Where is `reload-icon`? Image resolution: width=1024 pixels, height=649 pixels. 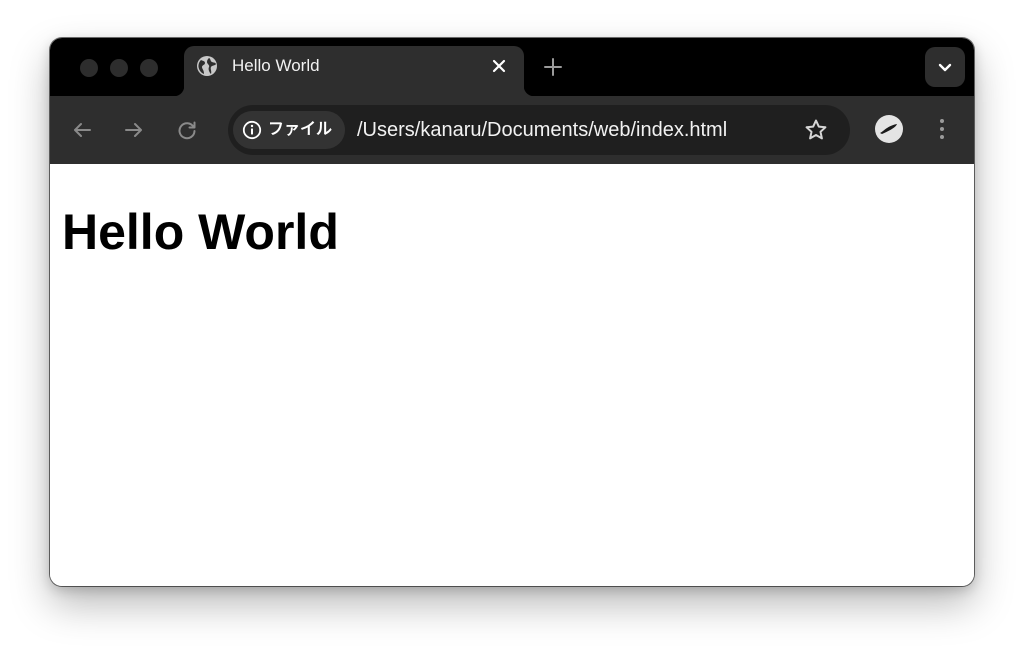
reload-icon is located at coordinates (187, 130).